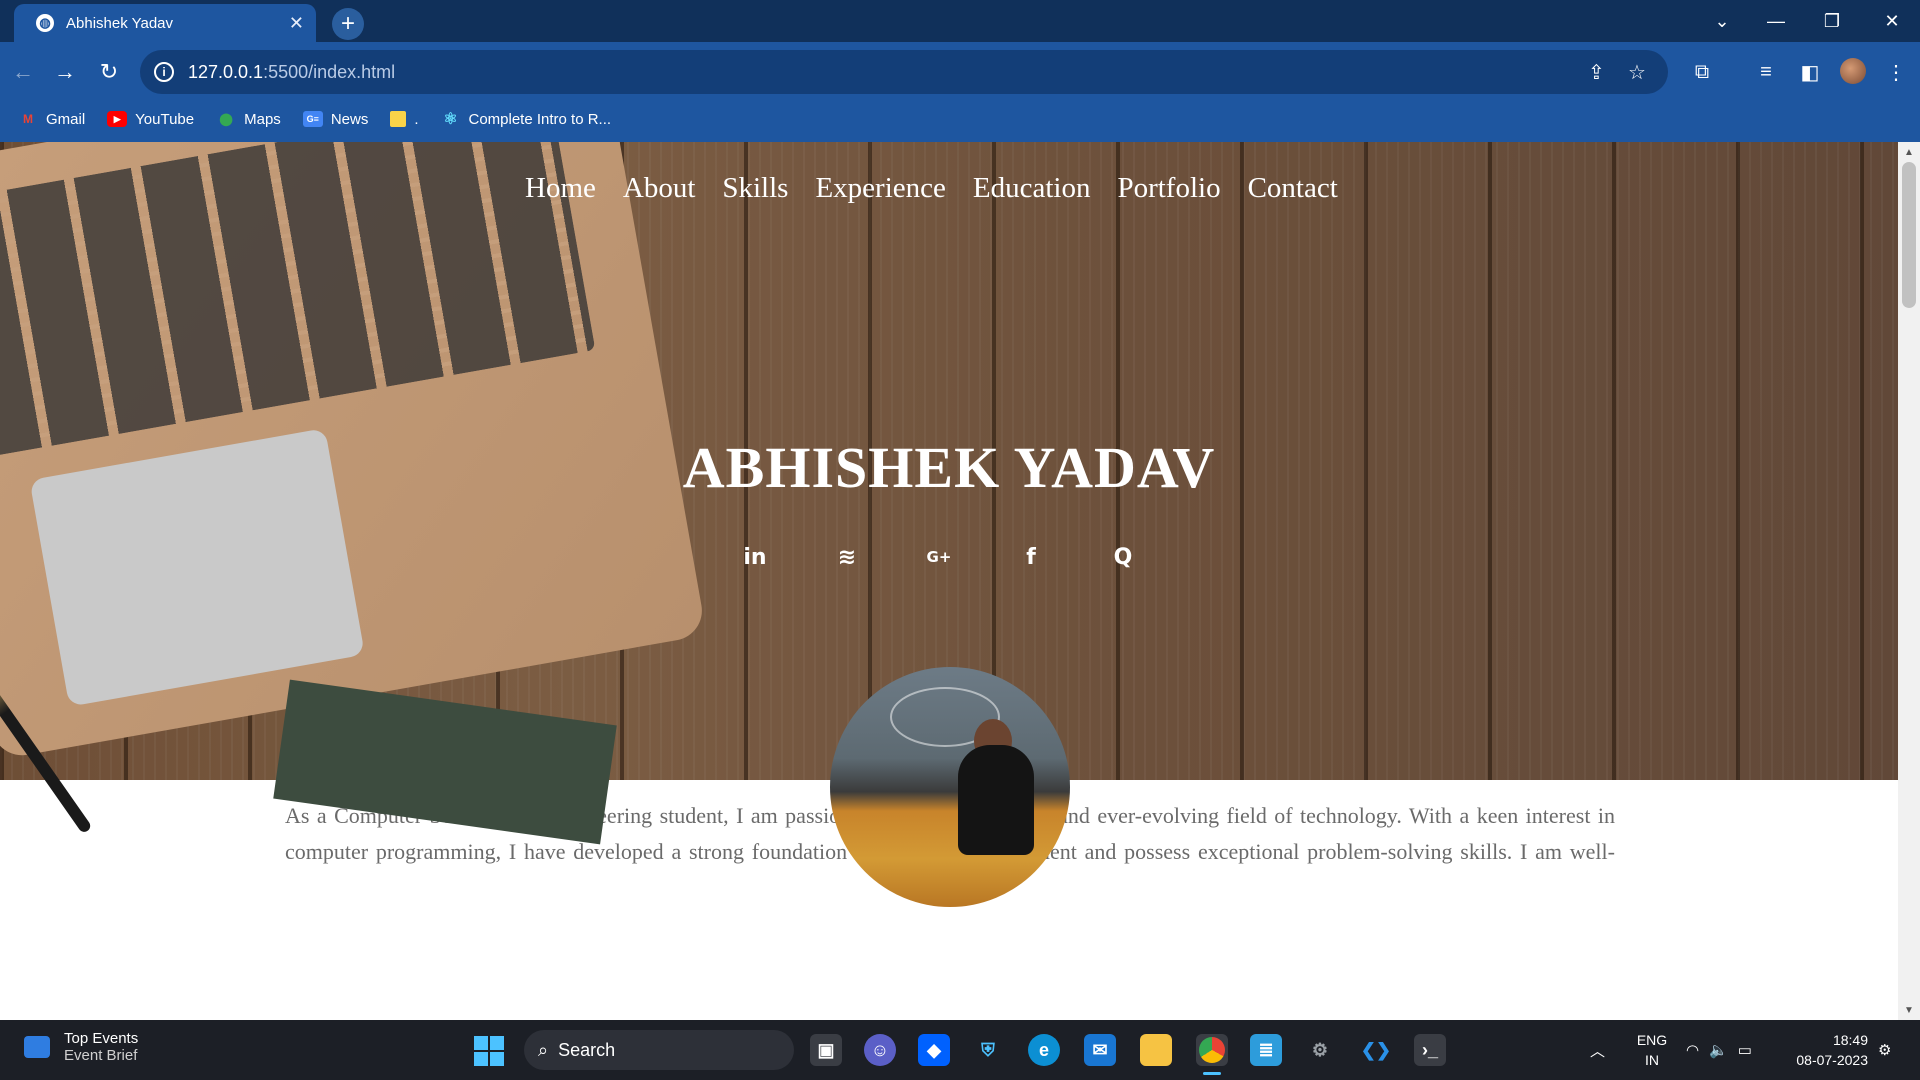 Image resolution: width=1920 pixels, height=1080 pixels. I want to click on social-links: in ≋ G+ f Q, so click(939, 557).